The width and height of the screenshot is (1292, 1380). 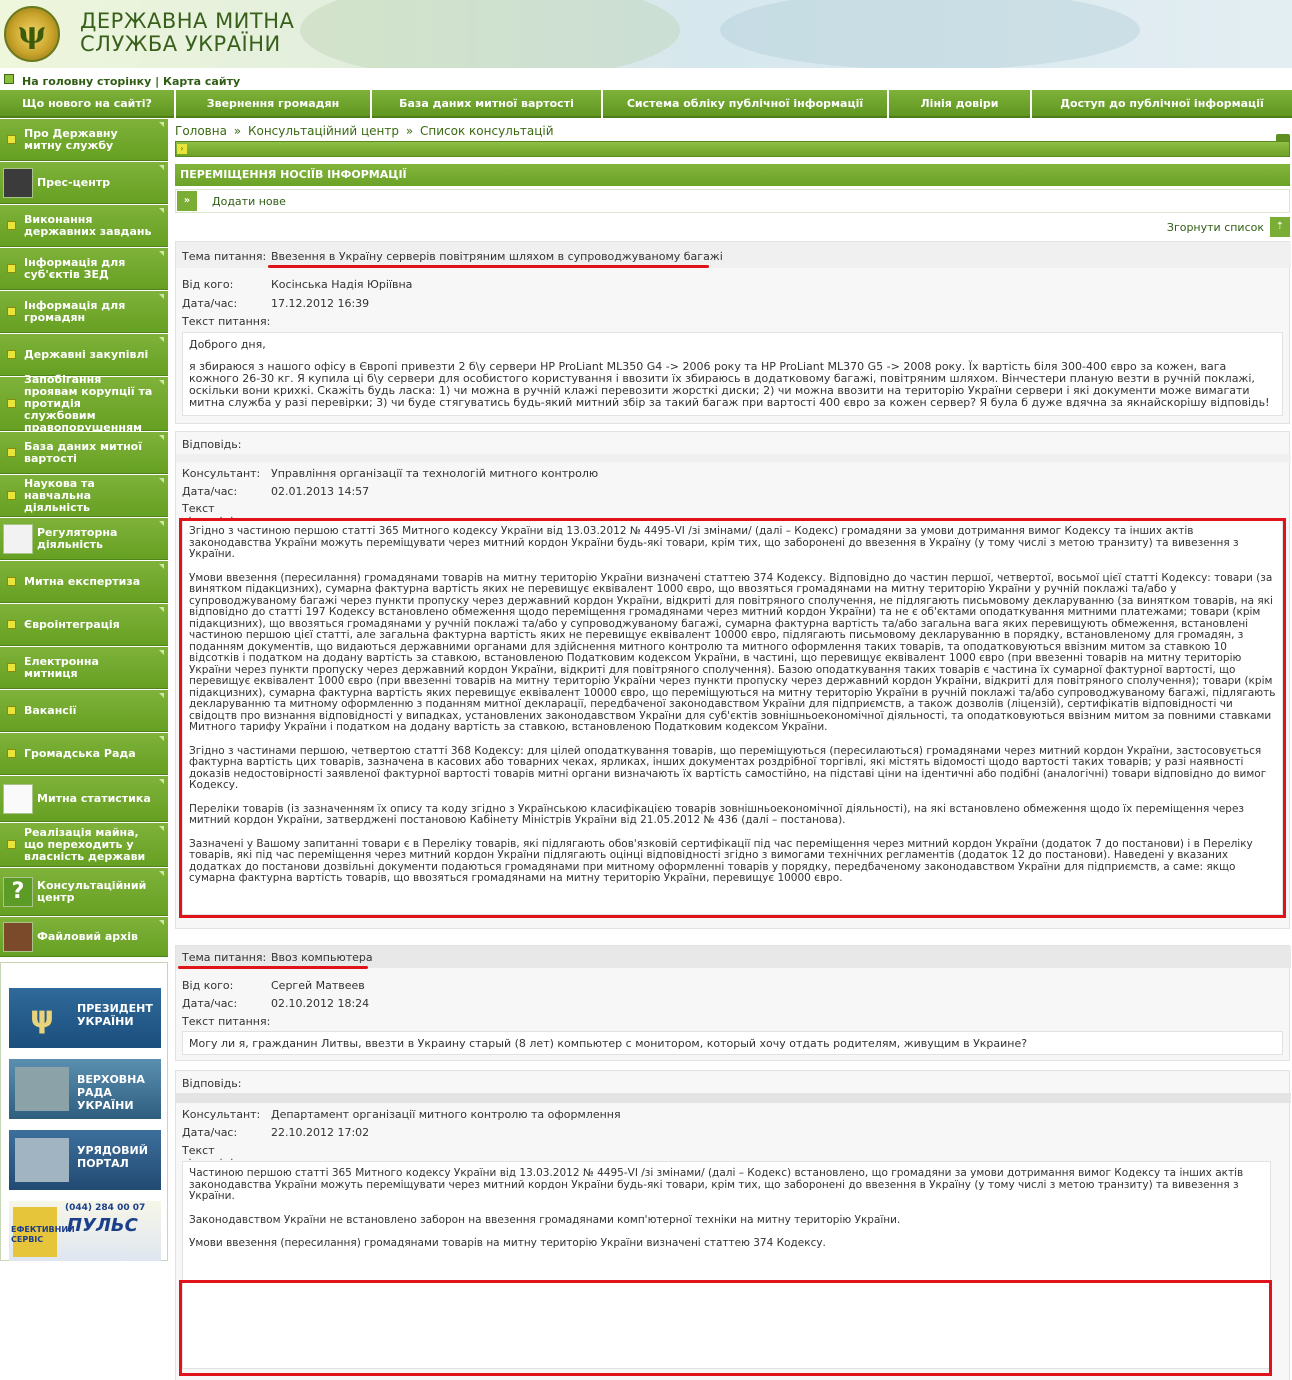 I want to click on sidebar-item-public-council: Громадська Рада, so click(x=84, y=754).